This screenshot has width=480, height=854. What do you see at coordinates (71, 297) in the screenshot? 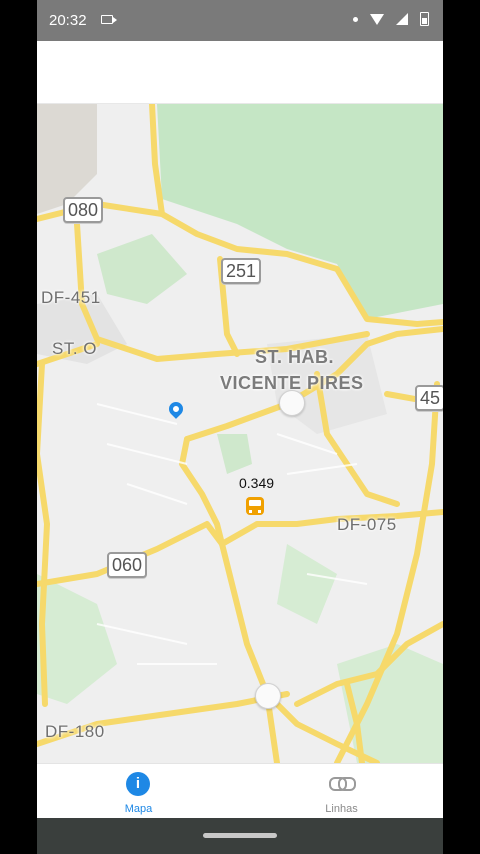
I see `road-label-df451: DF-451` at bounding box center [71, 297].